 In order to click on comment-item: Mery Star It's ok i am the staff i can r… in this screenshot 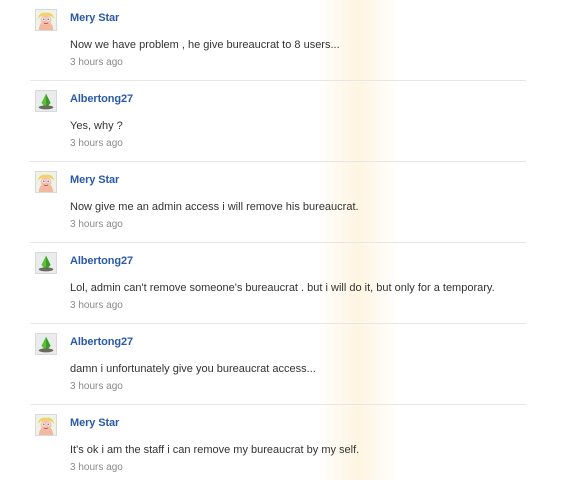, I will do `click(278, 445)`.